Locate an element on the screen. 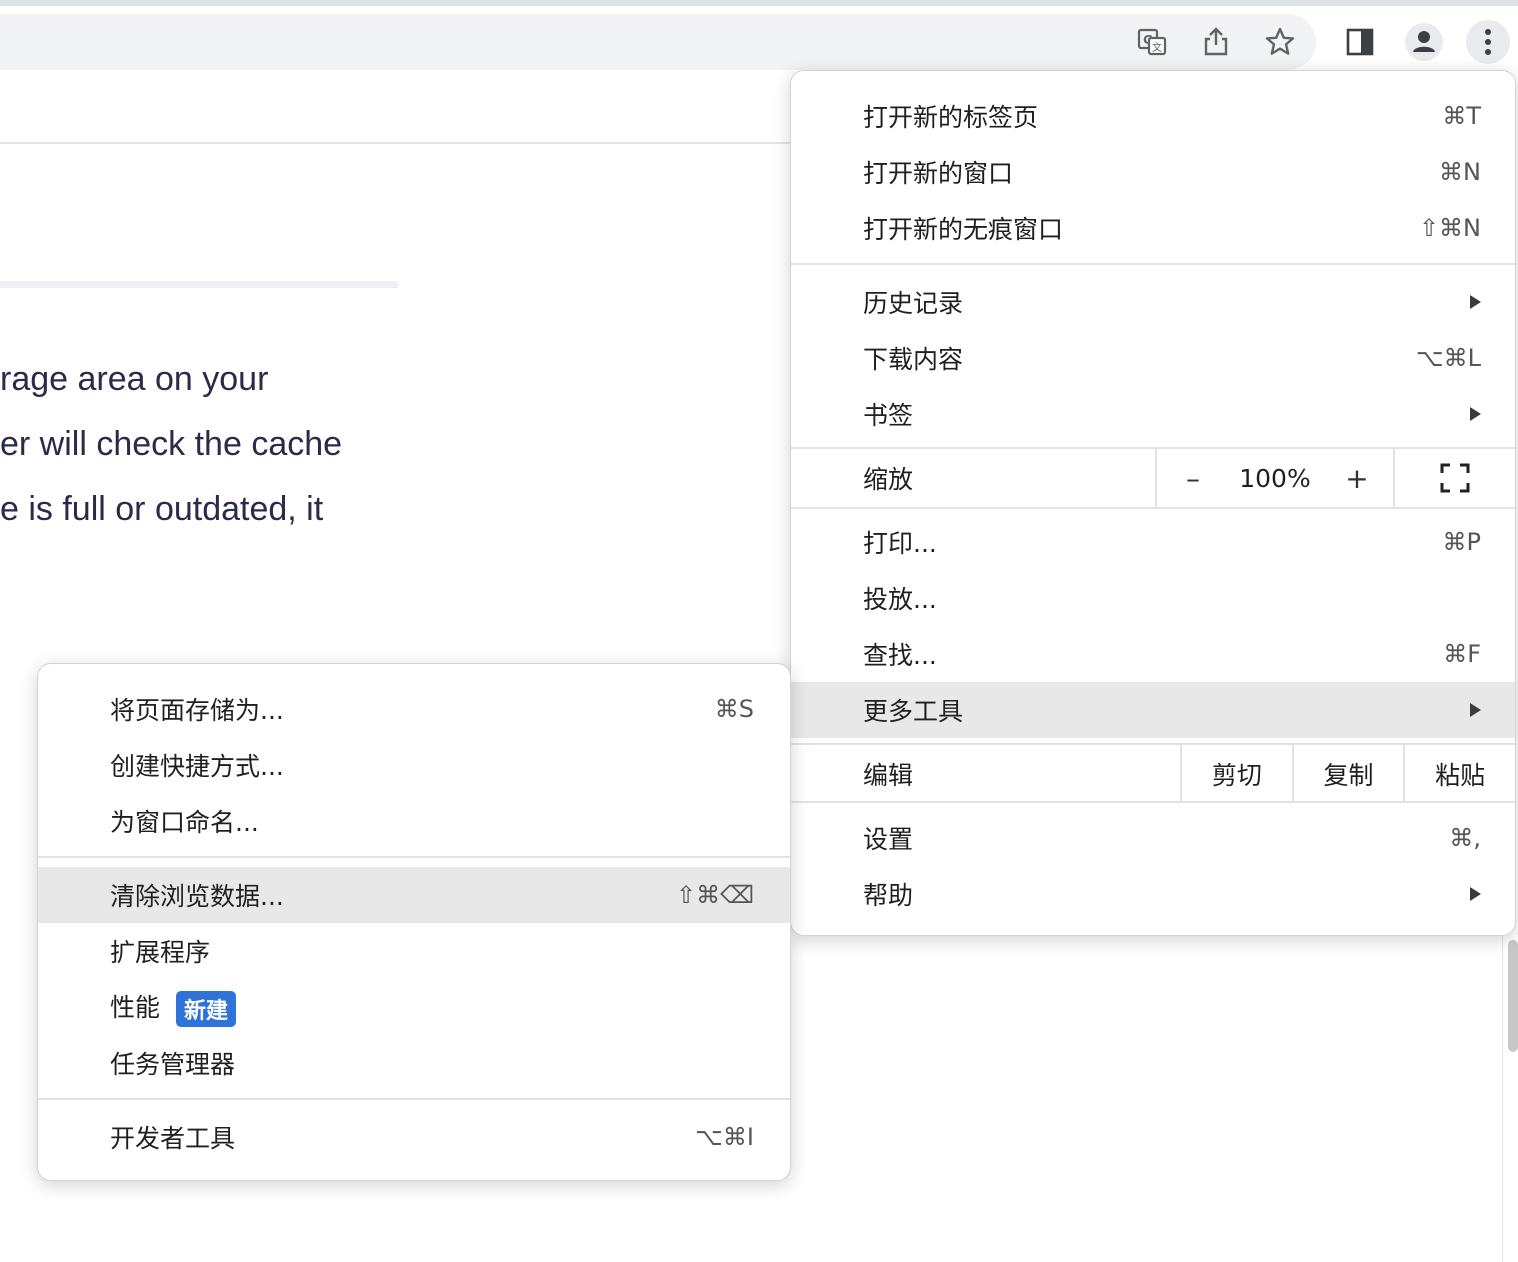 The image size is (1518, 1262). zoom-out-button: – is located at coordinates (1193, 478).